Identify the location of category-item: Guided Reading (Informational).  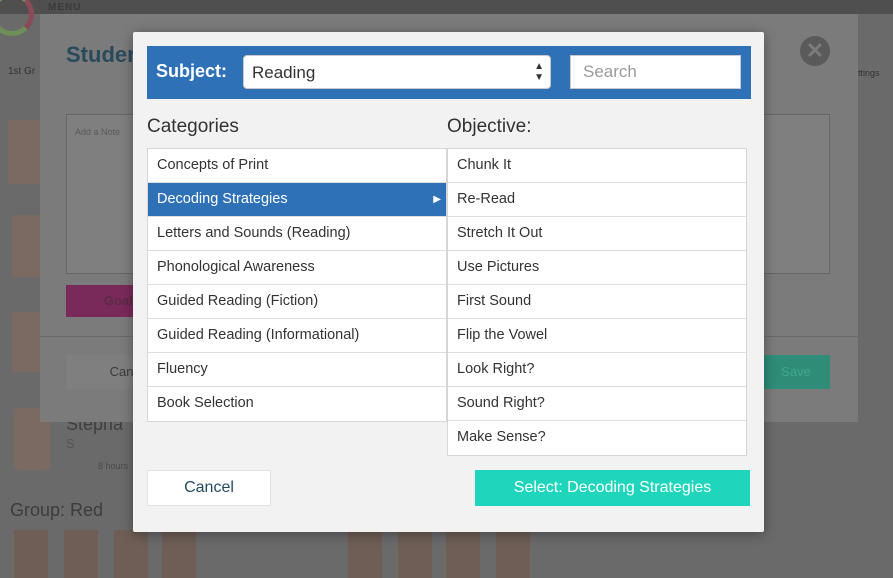
(297, 336).